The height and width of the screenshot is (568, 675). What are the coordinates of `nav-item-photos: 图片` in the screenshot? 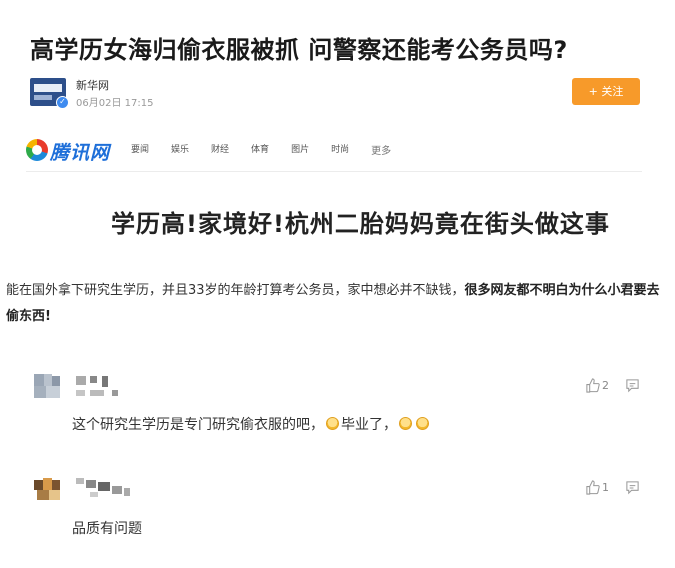 It's located at (300, 149).